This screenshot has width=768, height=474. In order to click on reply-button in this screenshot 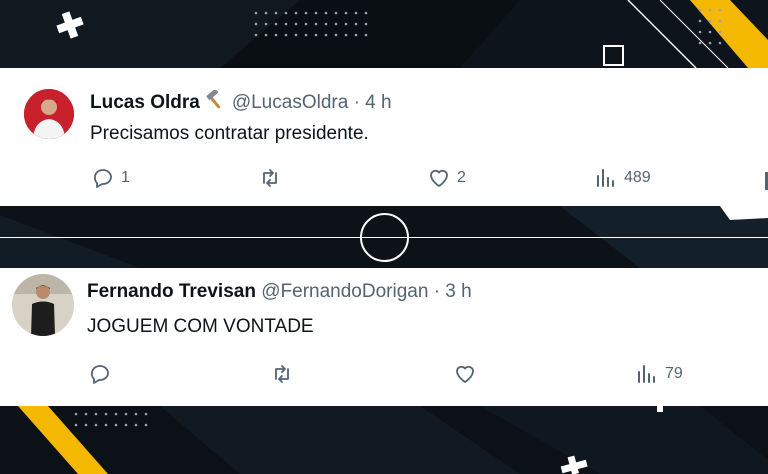, I will do `click(103, 374)`.